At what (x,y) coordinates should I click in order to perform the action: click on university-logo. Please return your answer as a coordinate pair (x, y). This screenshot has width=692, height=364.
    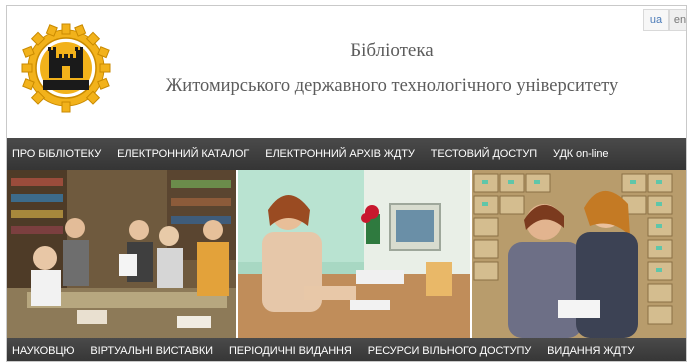
    Looking at the image, I should click on (66, 68).